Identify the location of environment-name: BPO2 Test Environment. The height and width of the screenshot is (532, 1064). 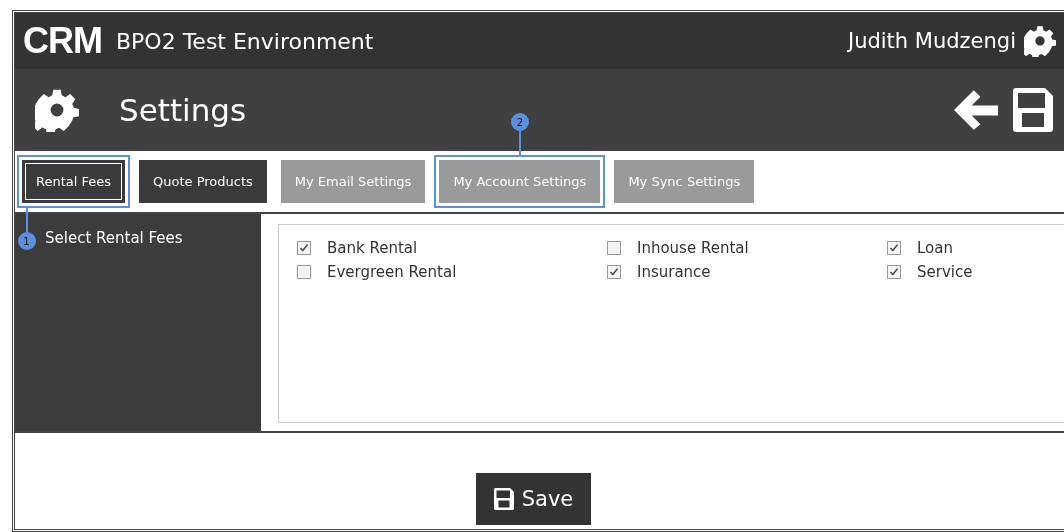
(245, 41).